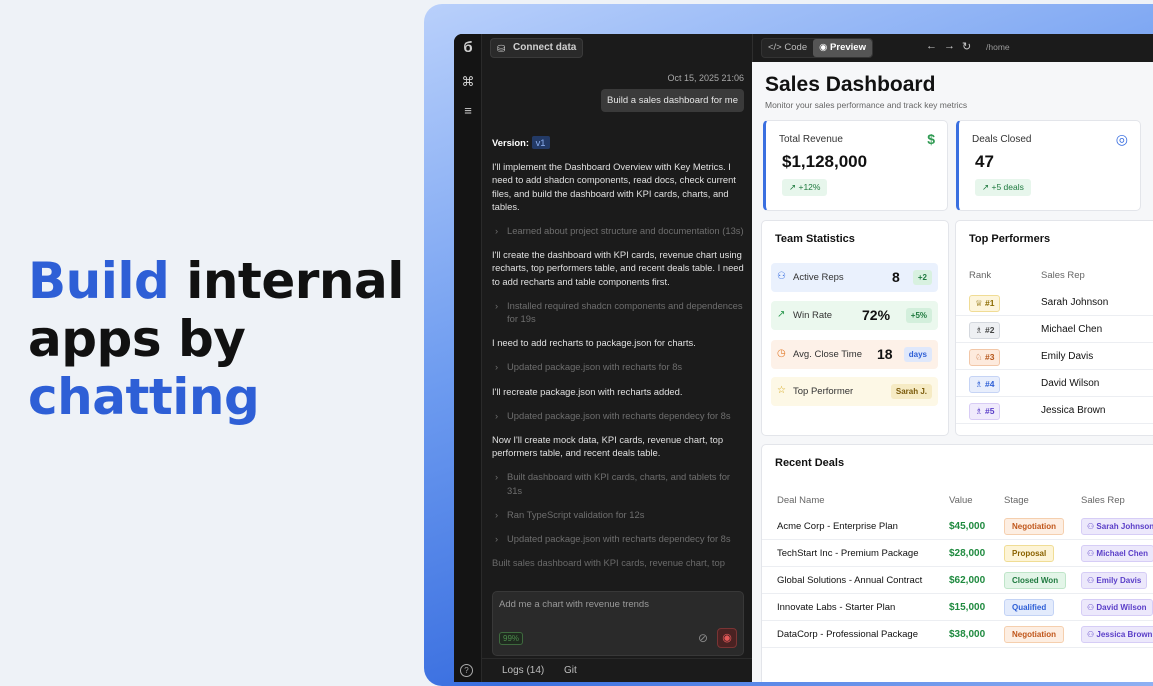  Describe the element at coordinates (1075, 302) in the screenshot. I see `rep-name: Sarah Johnson` at that location.